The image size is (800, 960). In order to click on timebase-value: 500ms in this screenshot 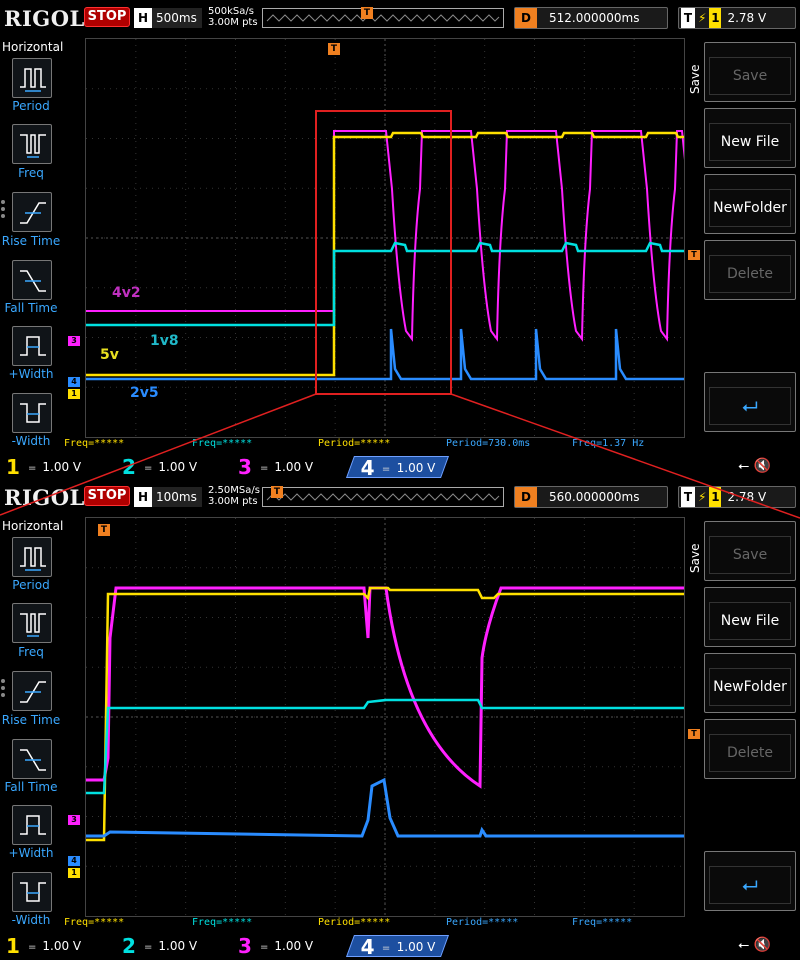, I will do `click(176, 18)`.